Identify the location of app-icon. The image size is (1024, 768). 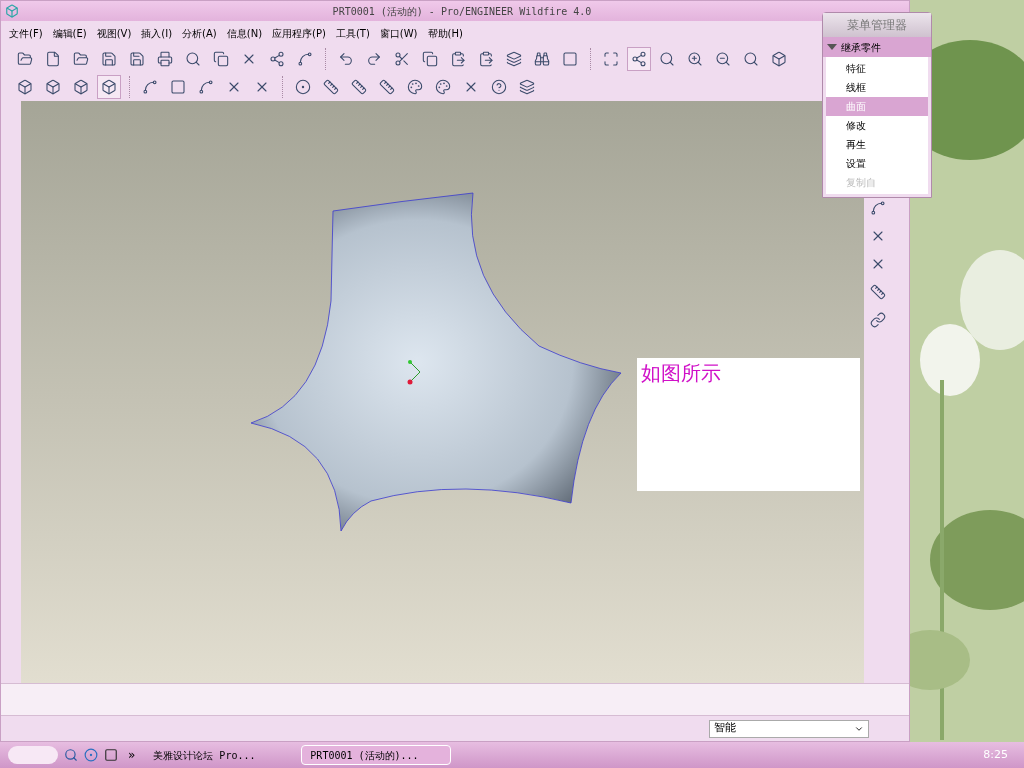
(12, 11).